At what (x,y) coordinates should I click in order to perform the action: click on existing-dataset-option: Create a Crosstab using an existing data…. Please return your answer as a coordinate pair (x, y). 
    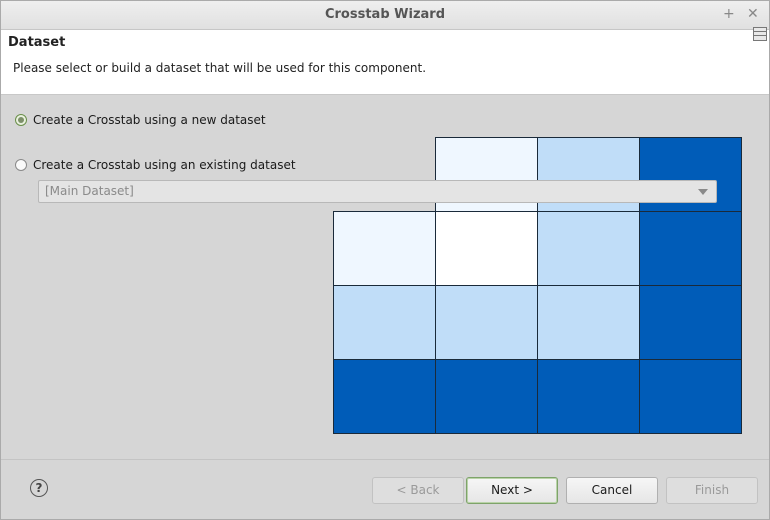
    Looking at the image, I should click on (155, 165).